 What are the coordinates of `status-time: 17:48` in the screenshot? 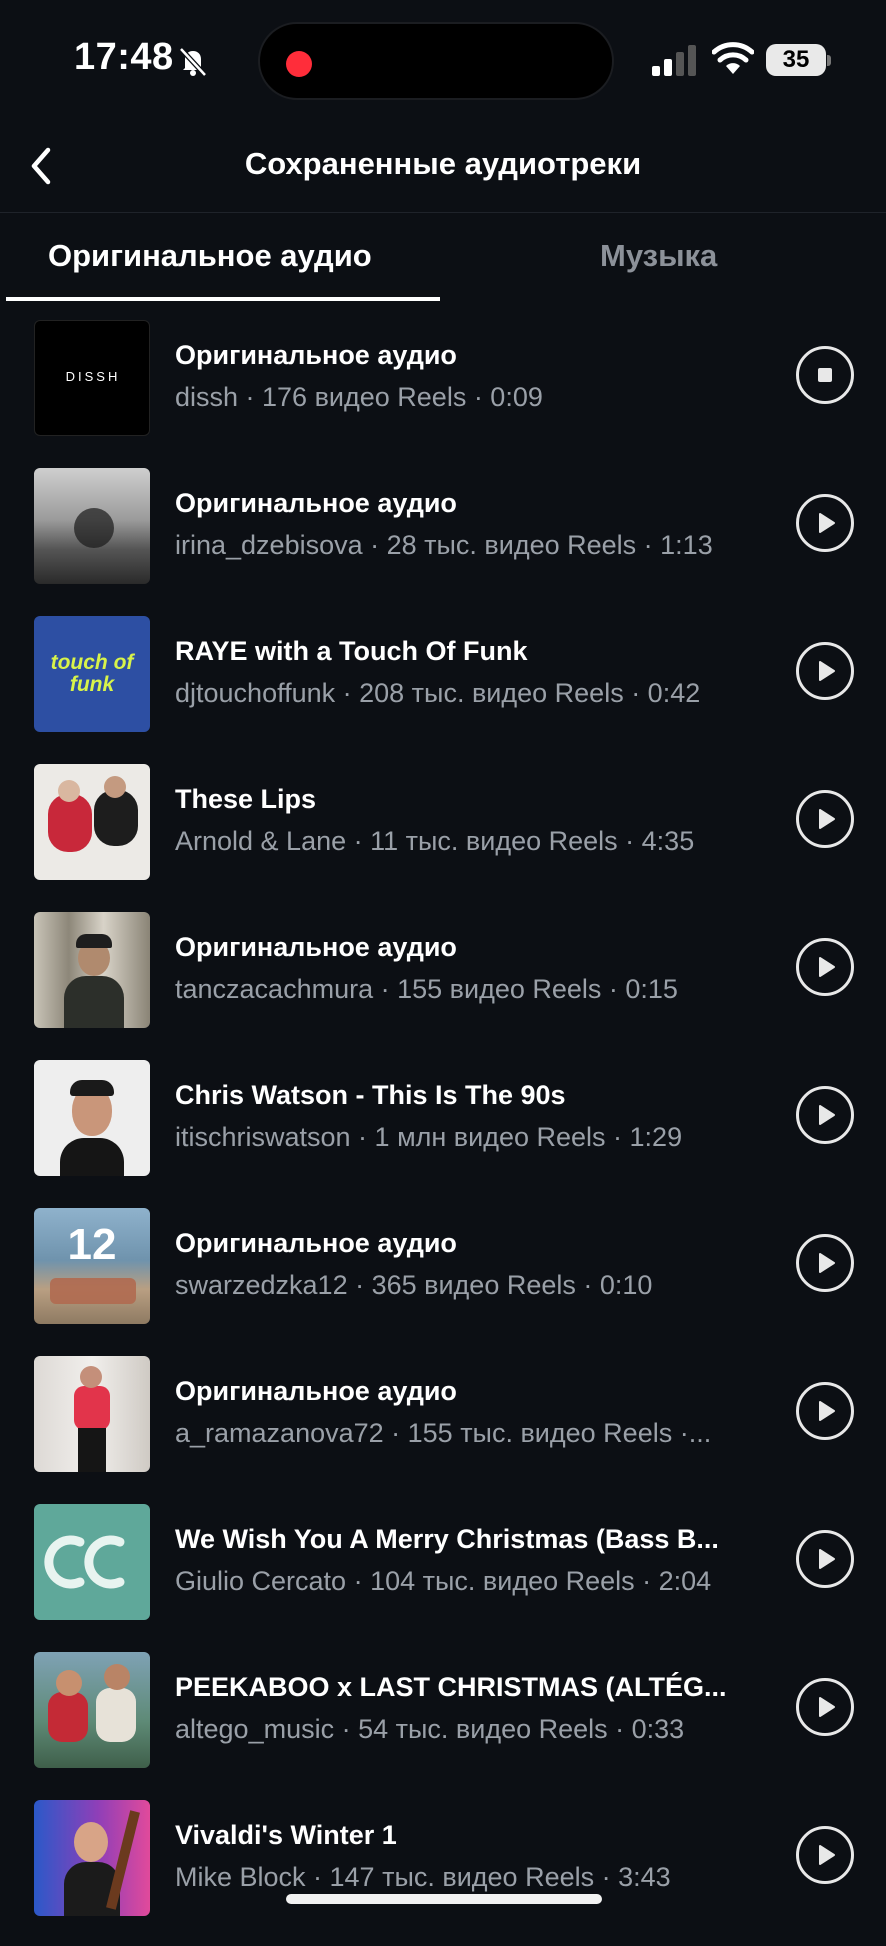 It's located at (124, 57).